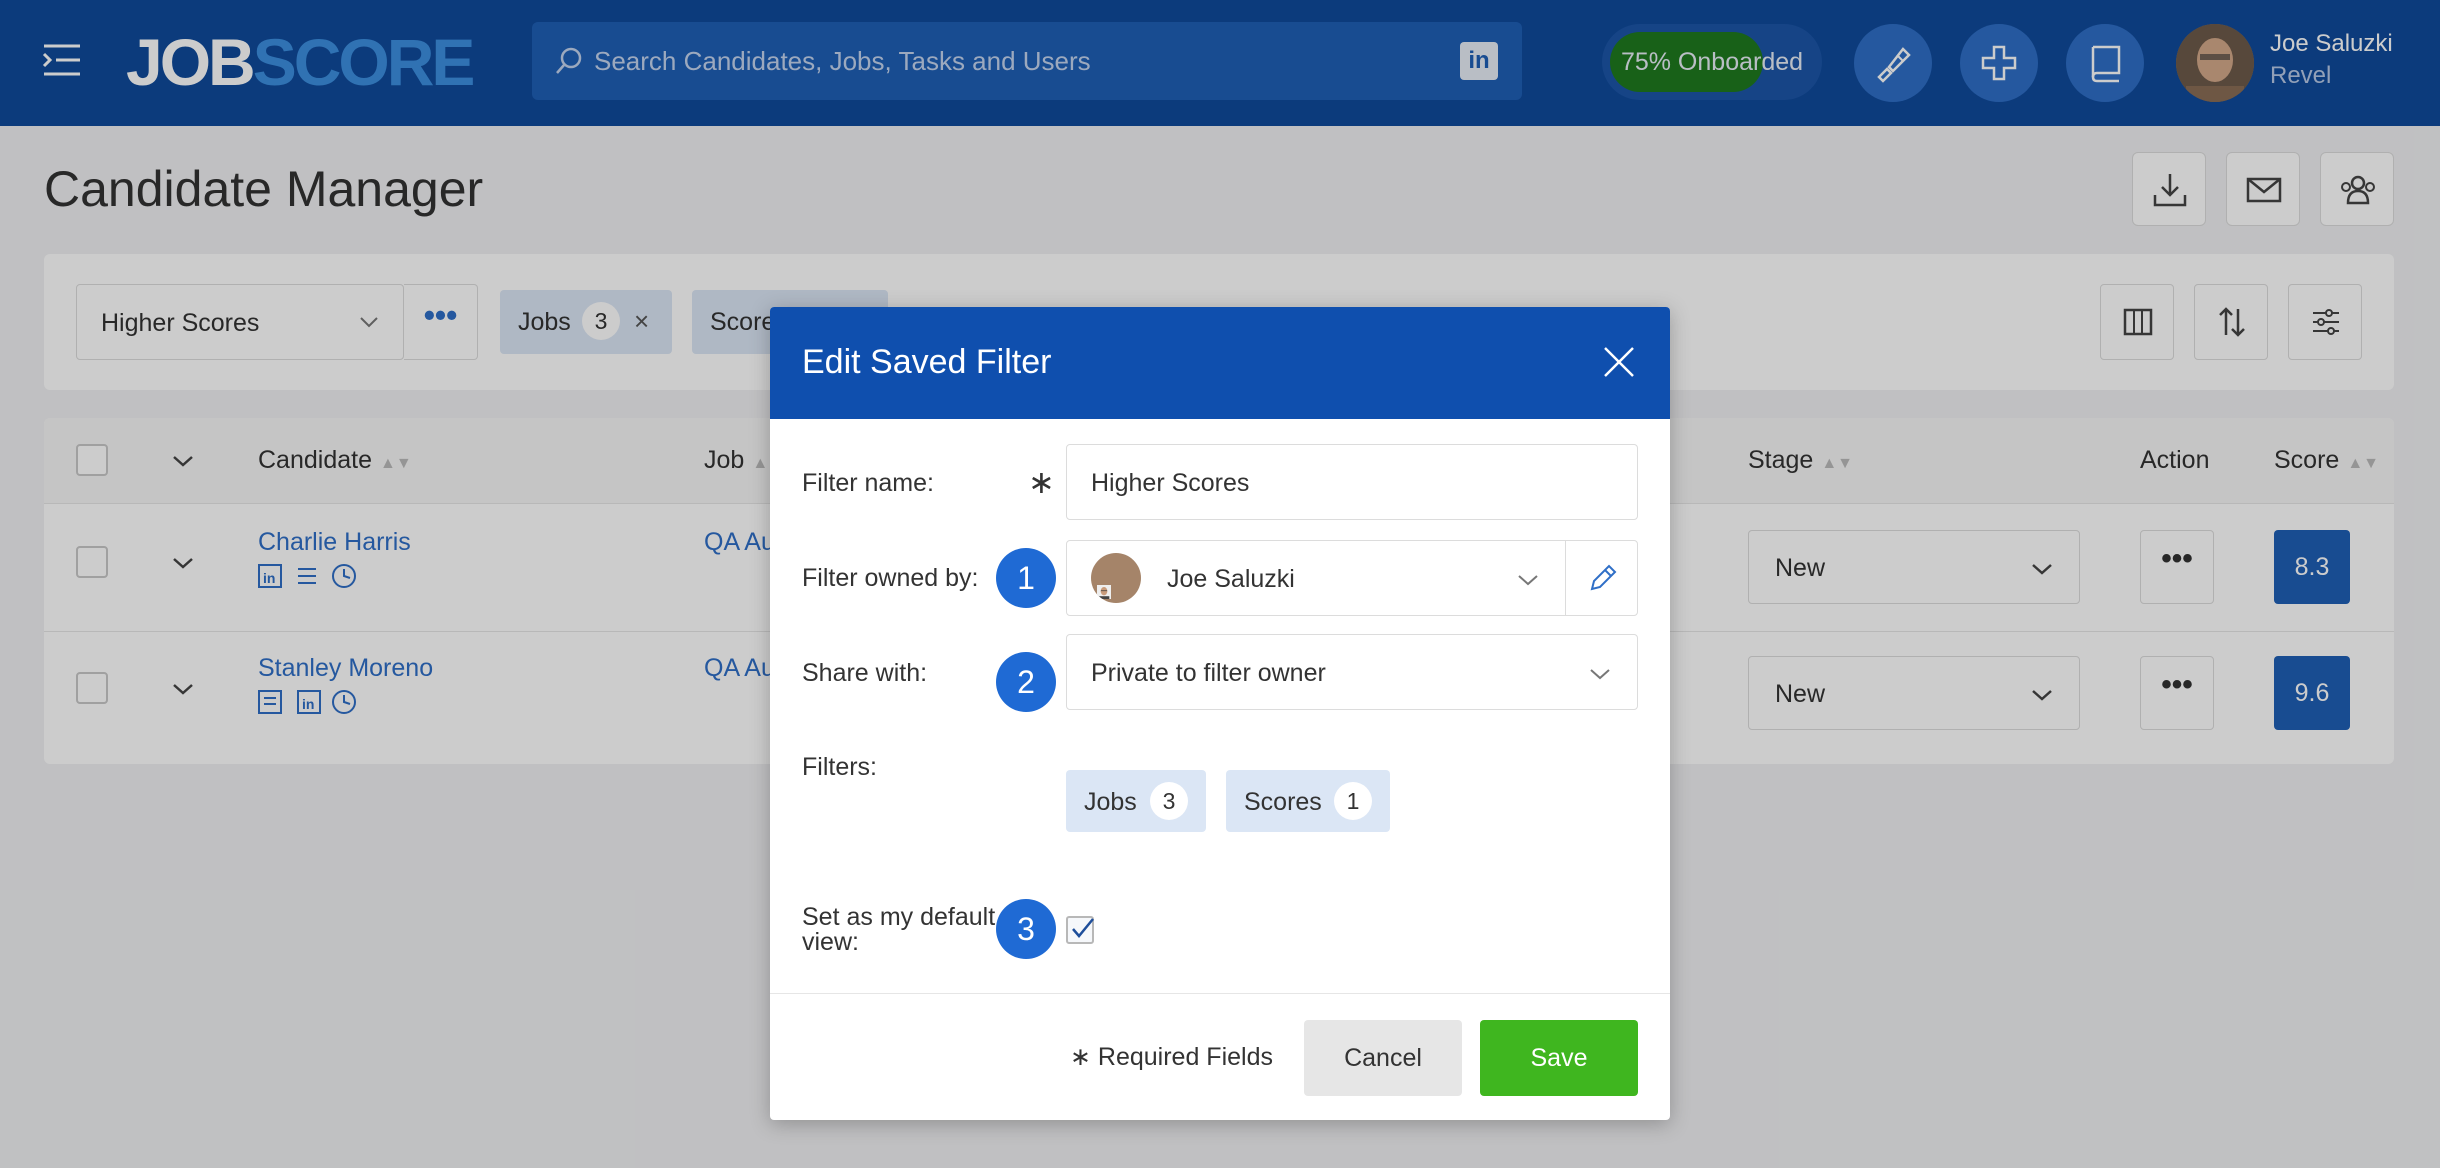 This screenshot has height=1168, width=2440. I want to click on owner-value: Joe Saluzki, so click(1231, 579).